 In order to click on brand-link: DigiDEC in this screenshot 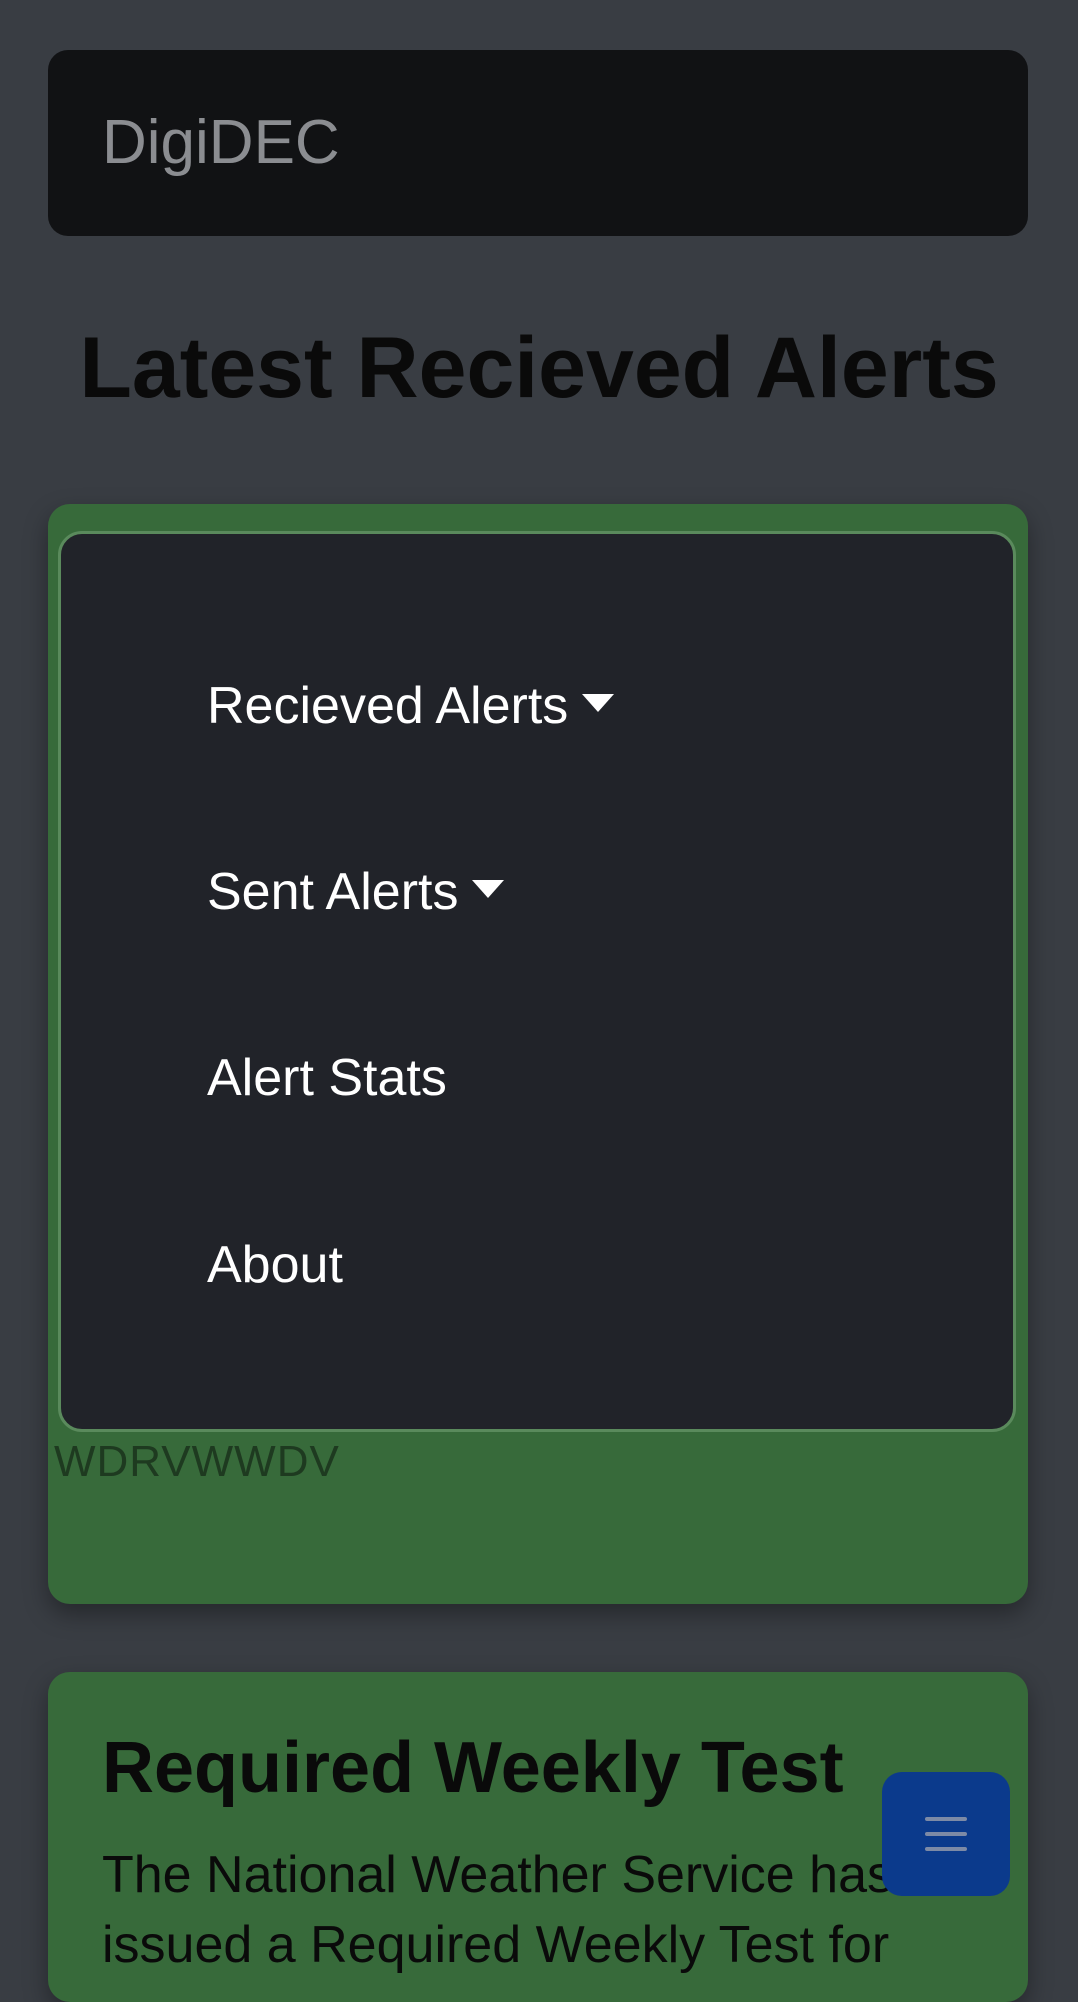, I will do `click(221, 143)`.